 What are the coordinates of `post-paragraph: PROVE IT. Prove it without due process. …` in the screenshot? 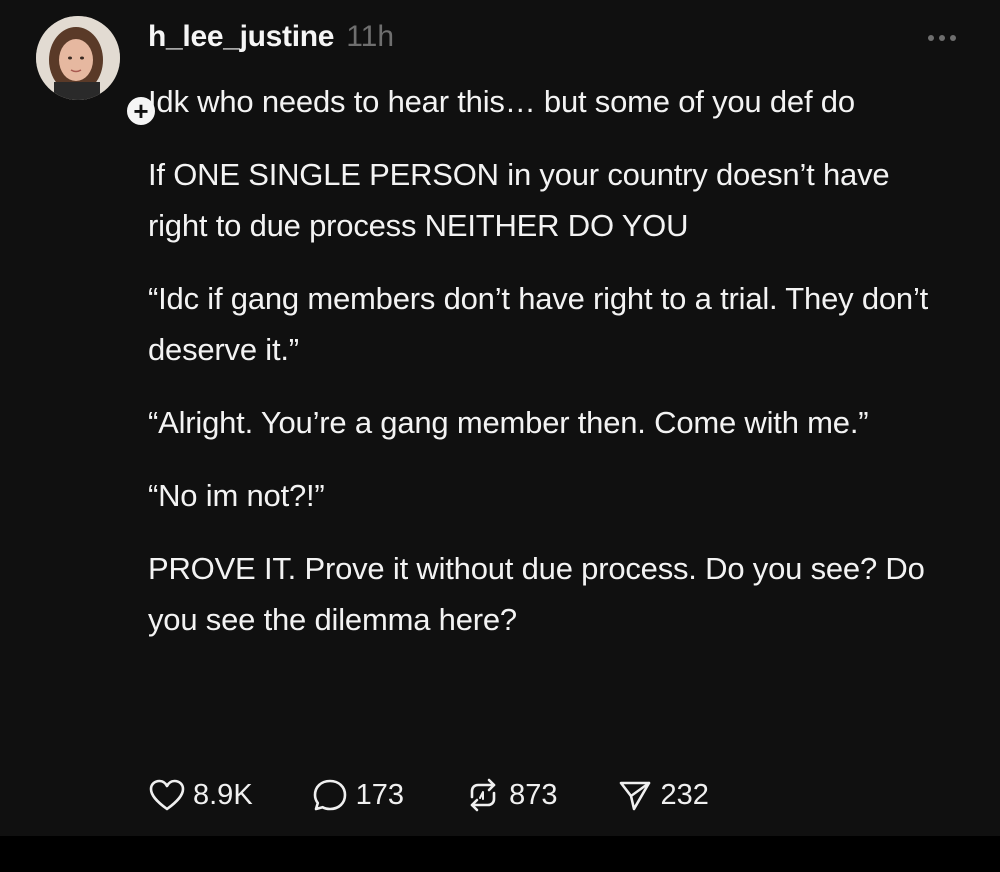 It's located at (536, 594).